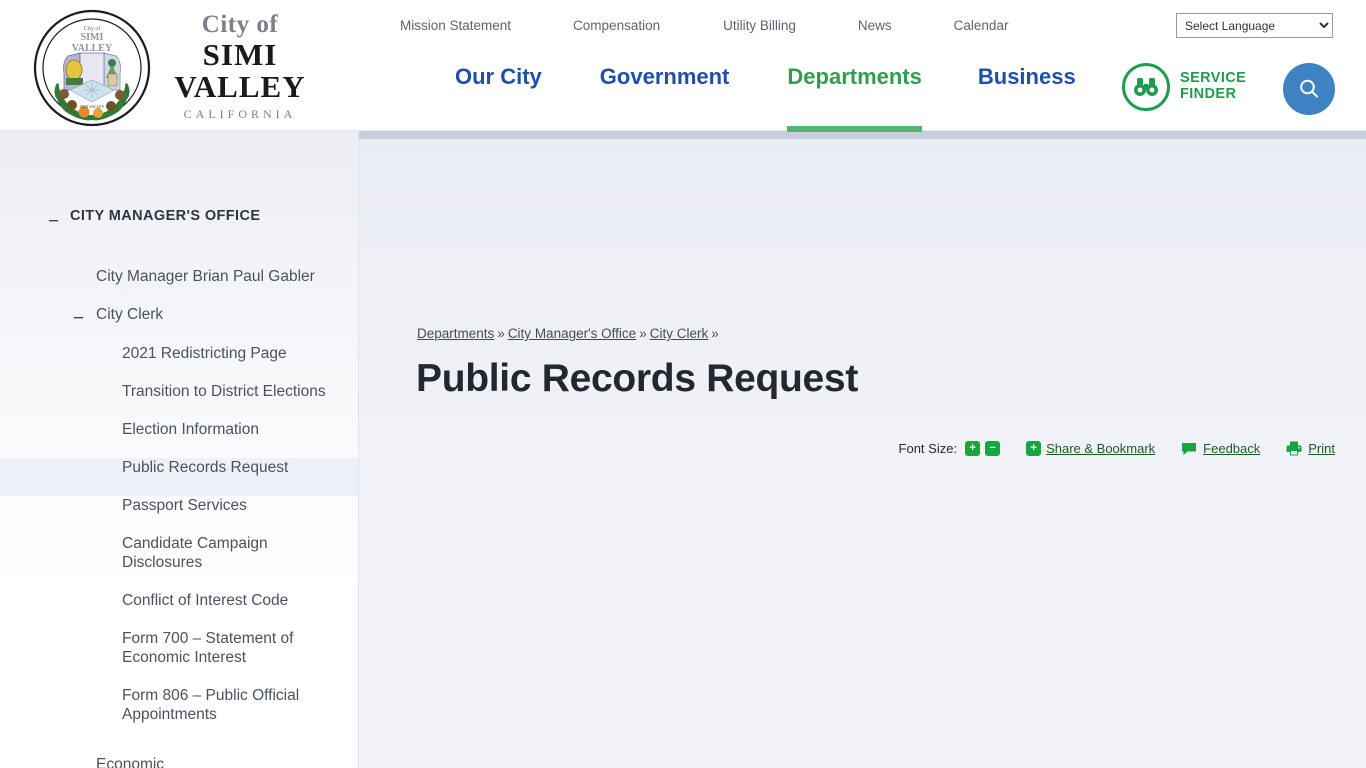 The height and width of the screenshot is (768, 1366). I want to click on feedback-group: Feedback, so click(1220, 448).